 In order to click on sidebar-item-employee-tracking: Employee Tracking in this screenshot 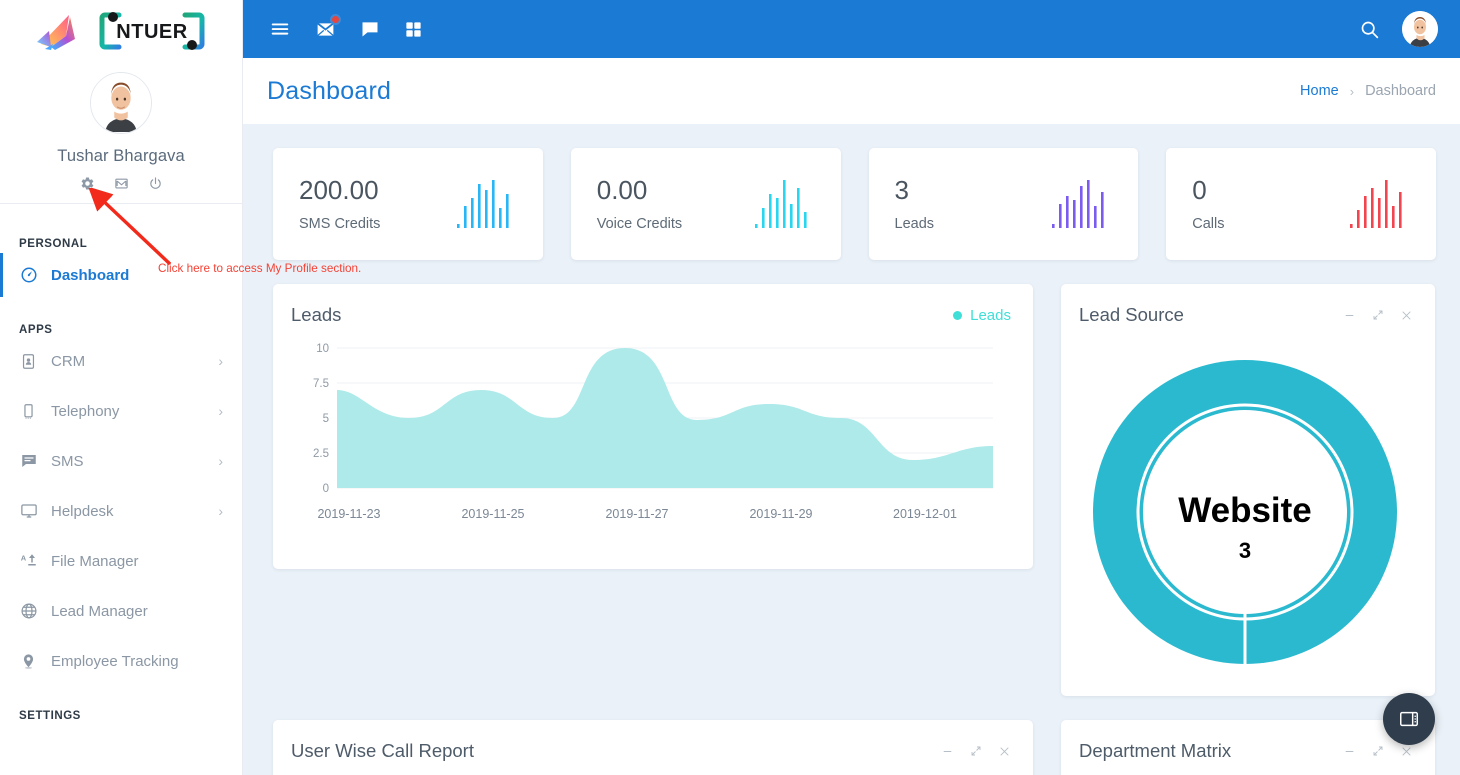, I will do `click(121, 661)`.